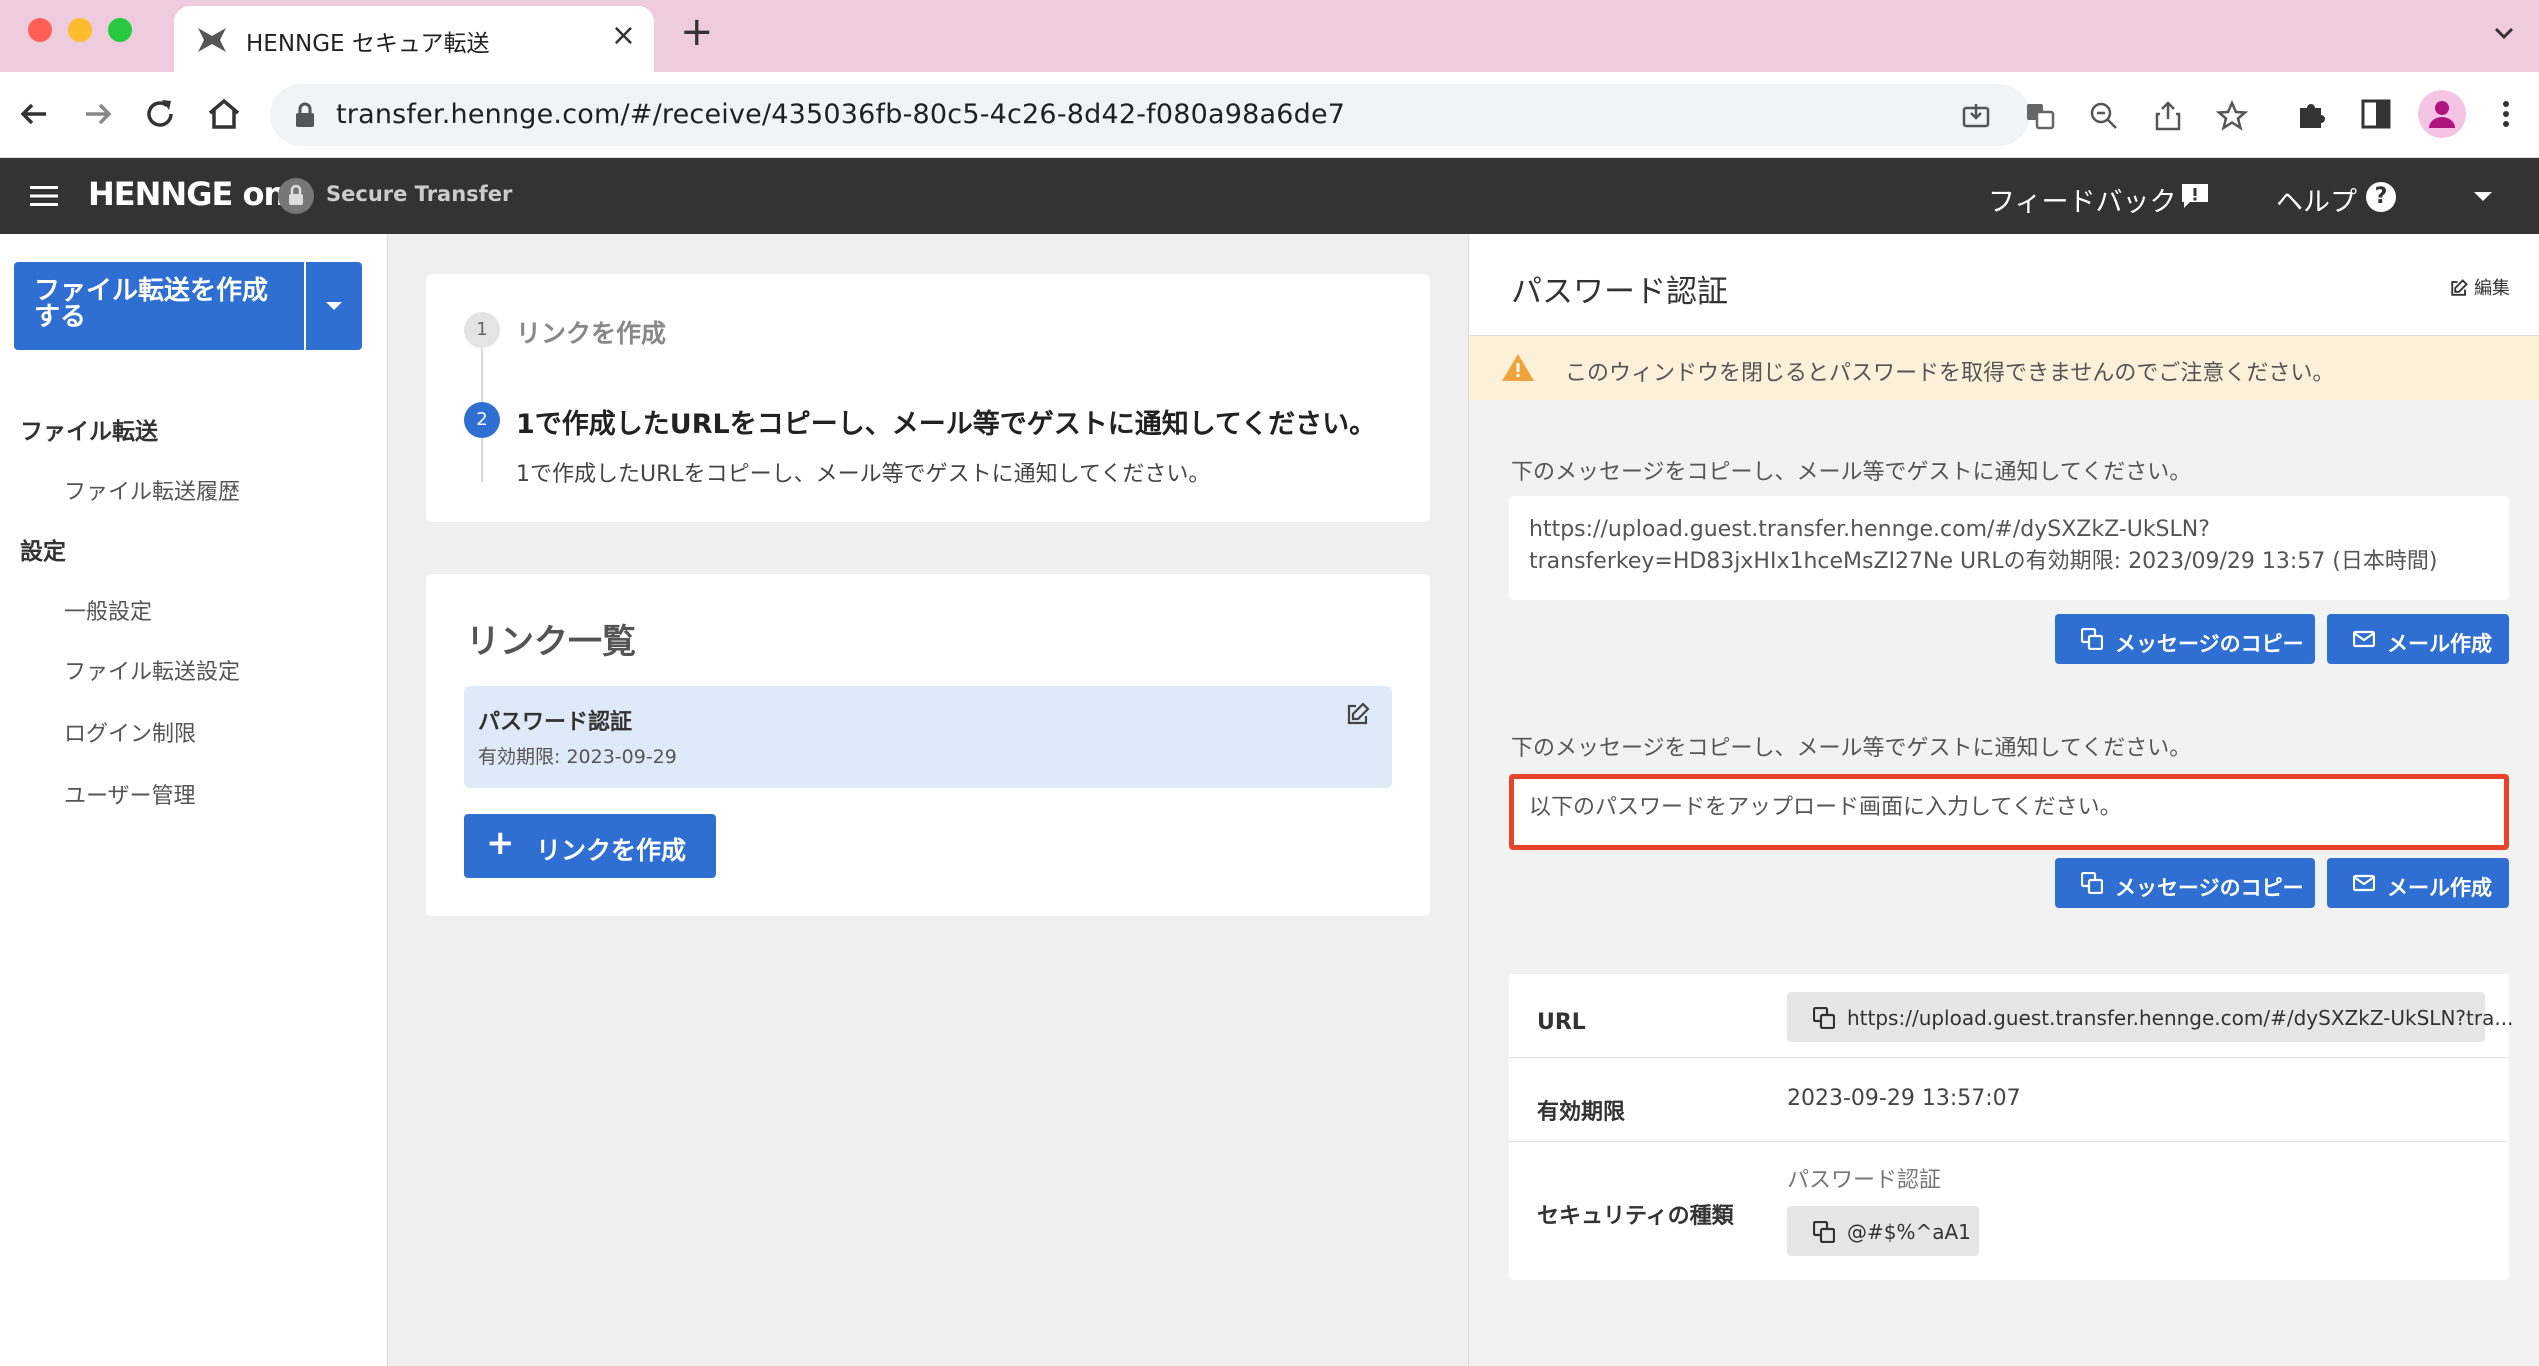 The image size is (2539, 1366). I want to click on feedback-link: フィードバック, so click(2082, 199).